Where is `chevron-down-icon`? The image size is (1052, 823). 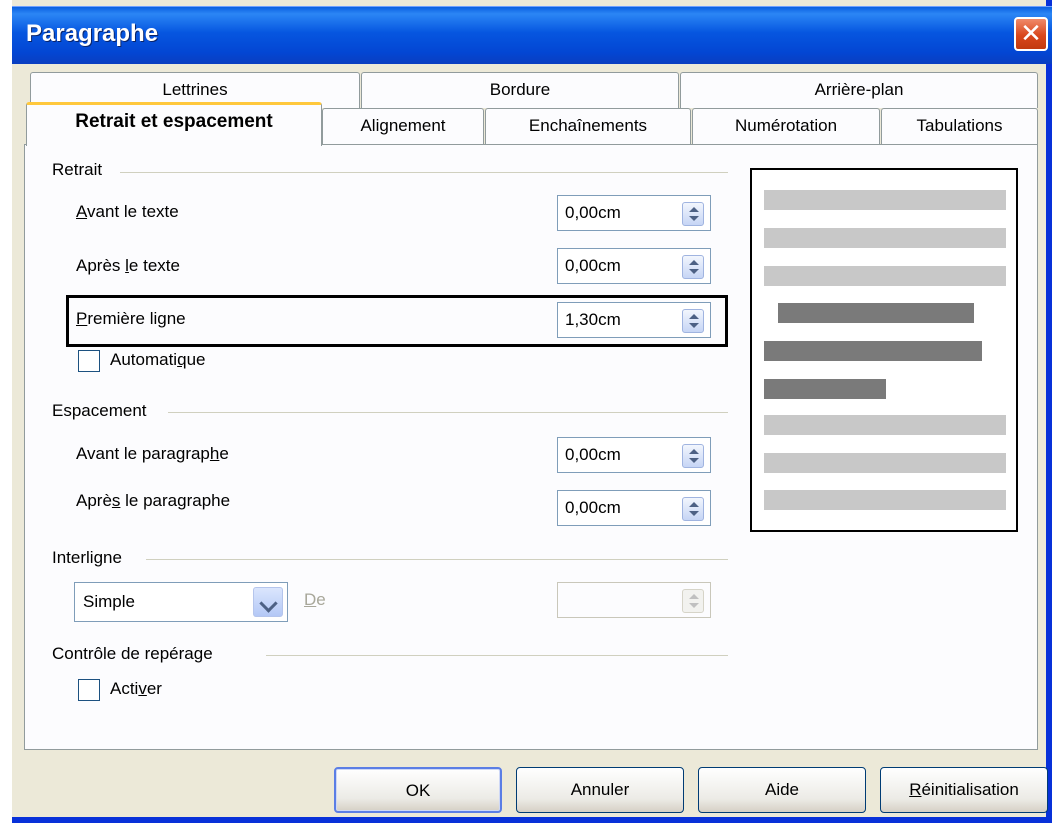
chevron-down-icon is located at coordinates (268, 602).